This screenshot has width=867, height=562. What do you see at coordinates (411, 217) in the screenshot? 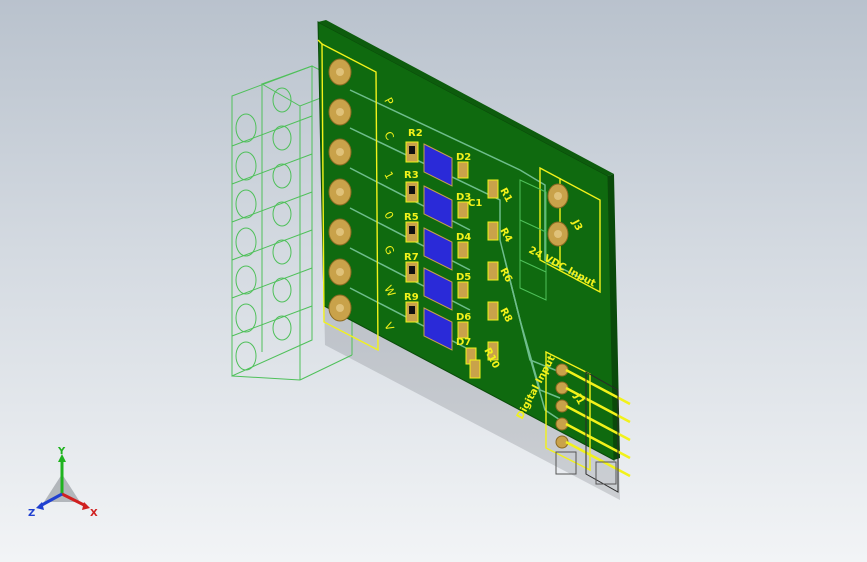
I see `label-r5: R5` at bounding box center [411, 217].